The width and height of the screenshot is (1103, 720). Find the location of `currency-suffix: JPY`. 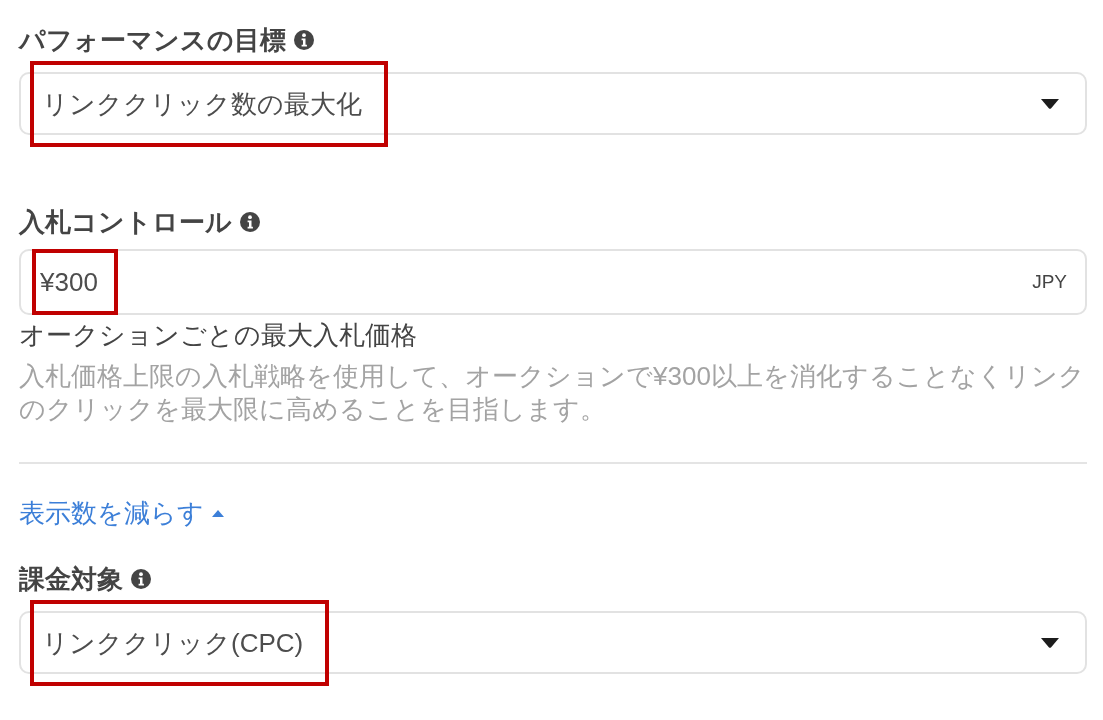

currency-suffix: JPY is located at coordinates (1049, 282).